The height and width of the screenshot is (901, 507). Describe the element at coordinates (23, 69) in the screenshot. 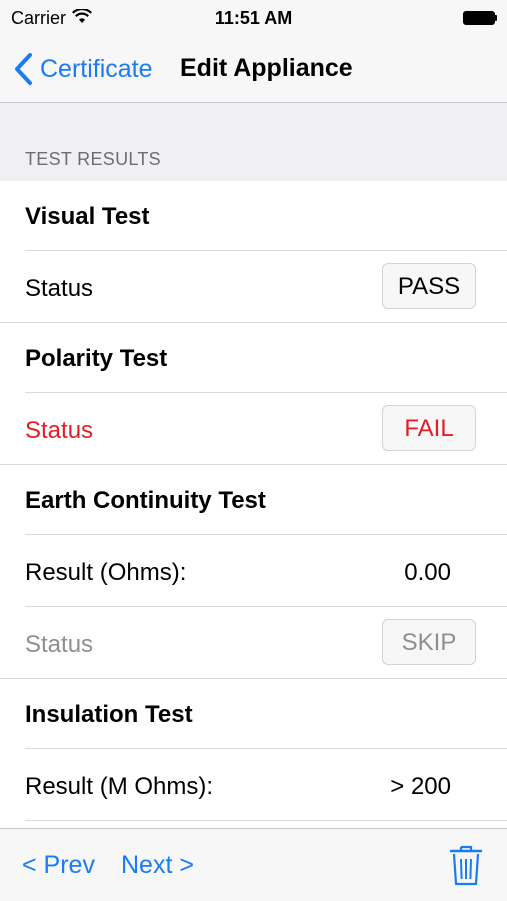

I see `back-chevron-icon` at that location.